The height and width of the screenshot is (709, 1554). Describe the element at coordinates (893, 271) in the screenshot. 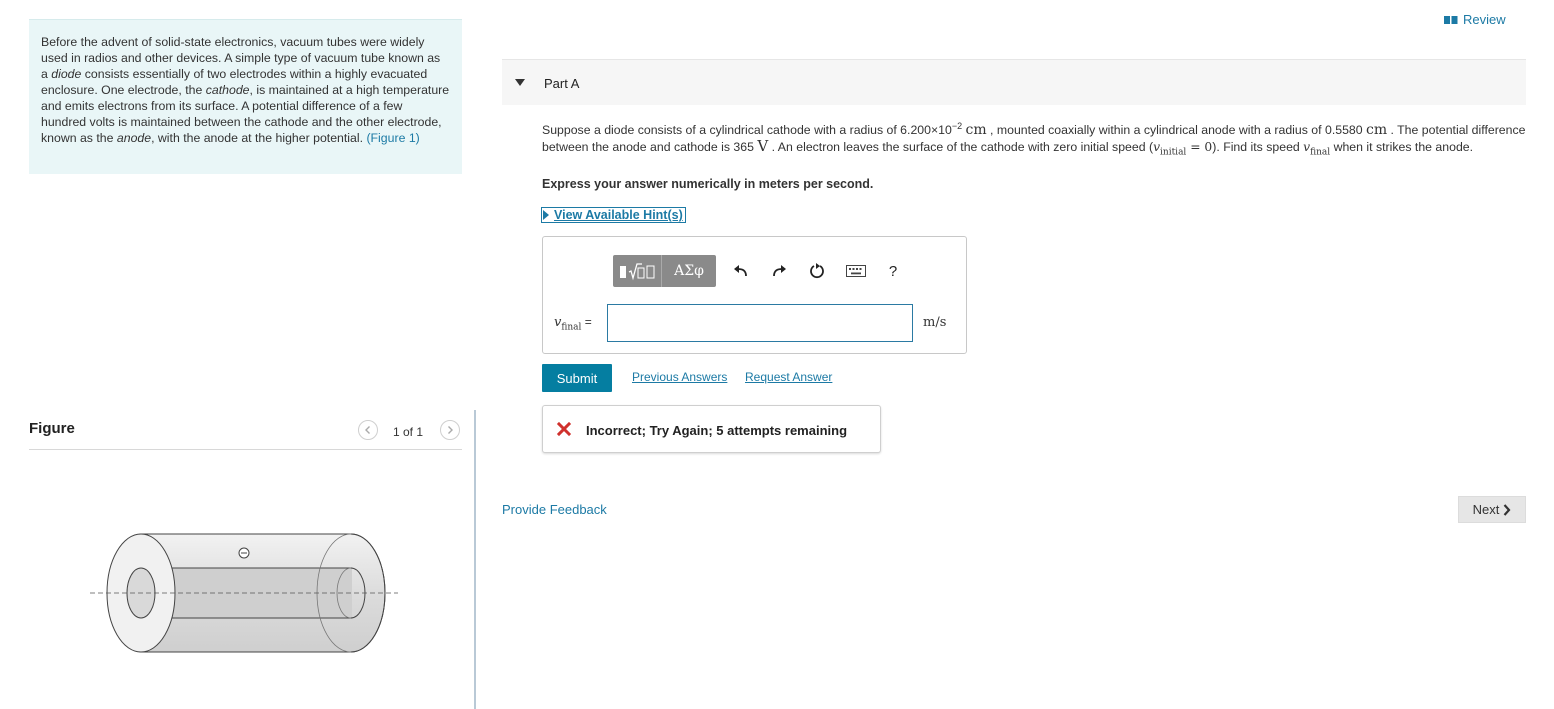

I see `help-button: ?` at that location.